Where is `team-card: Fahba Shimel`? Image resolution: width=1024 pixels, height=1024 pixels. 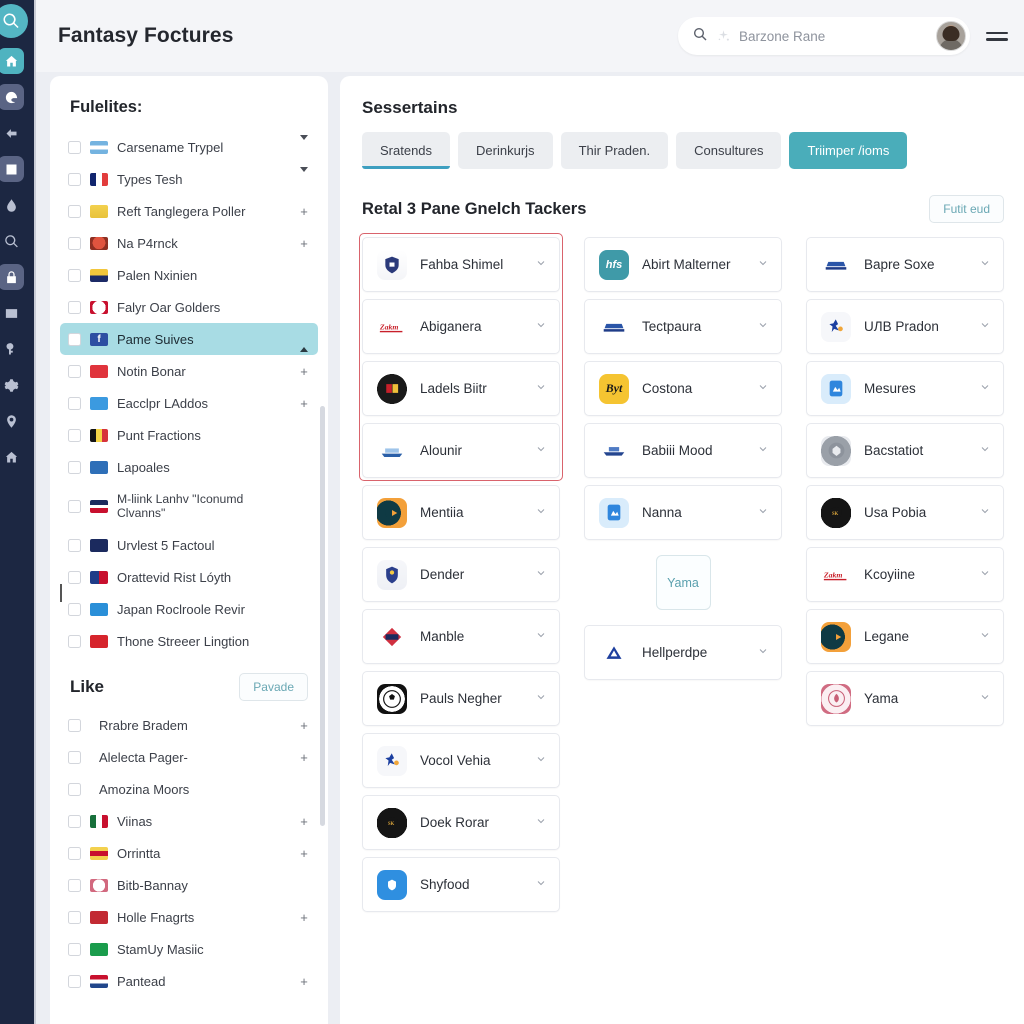
team-card: Fahba Shimel is located at coordinates (461, 264).